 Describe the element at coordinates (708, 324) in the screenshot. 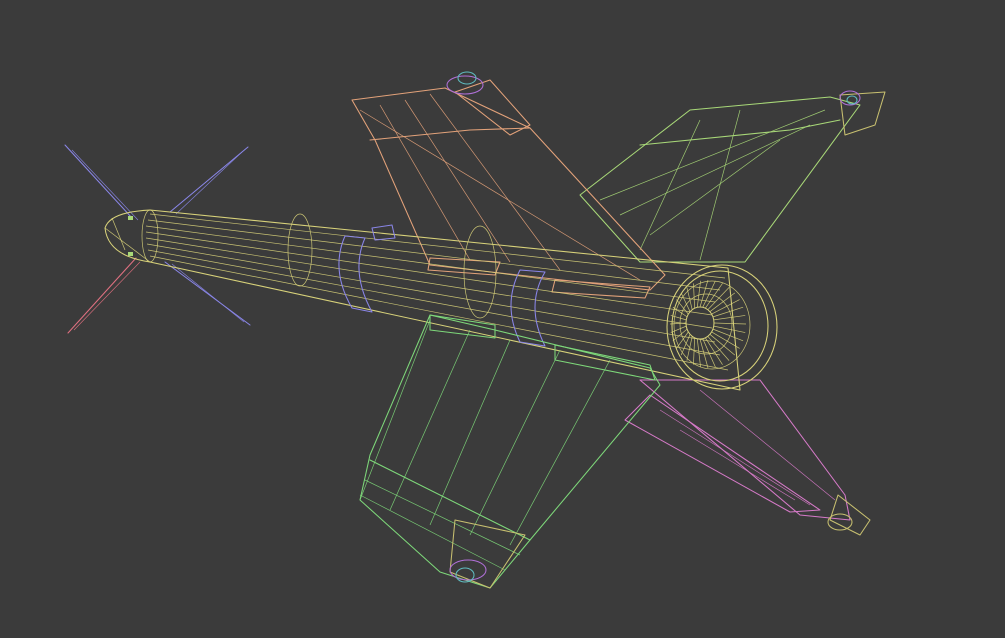

I see `nozzle-spokes` at that location.